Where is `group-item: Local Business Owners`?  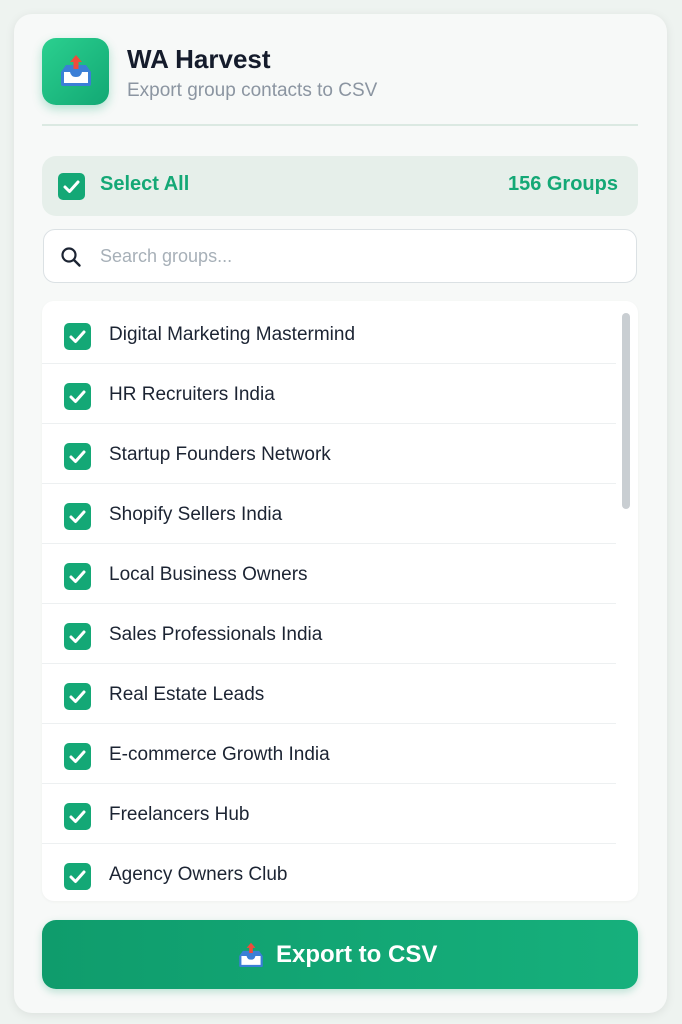
group-item: Local Business Owners is located at coordinates (329, 574).